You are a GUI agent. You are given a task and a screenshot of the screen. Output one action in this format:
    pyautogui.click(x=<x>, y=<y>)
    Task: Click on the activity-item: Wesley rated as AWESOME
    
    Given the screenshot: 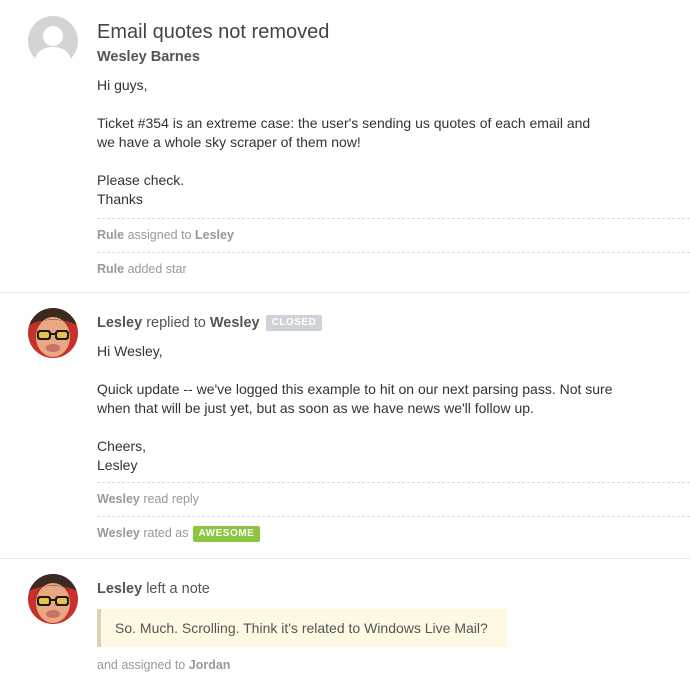 What is the action you would take?
    pyautogui.click(x=393, y=533)
    